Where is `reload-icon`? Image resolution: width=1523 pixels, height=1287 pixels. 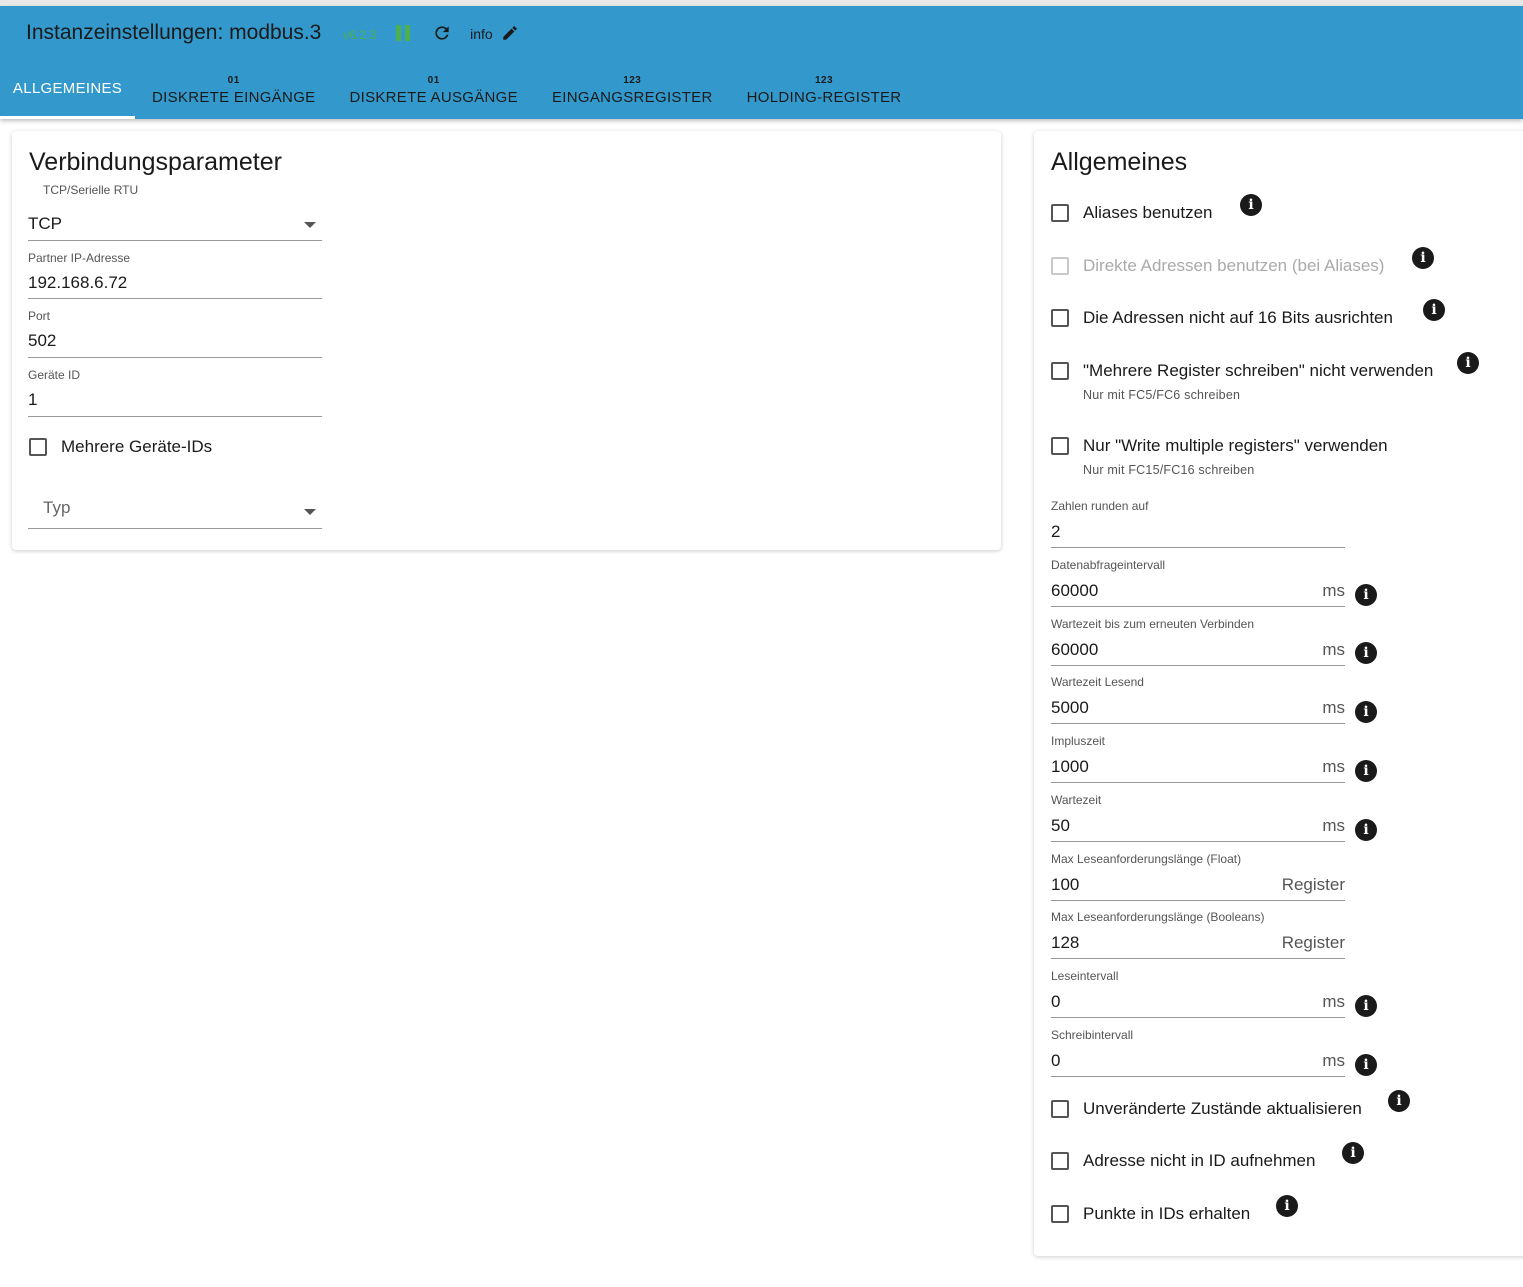 reload-icon is located at coordinates (442, 33).